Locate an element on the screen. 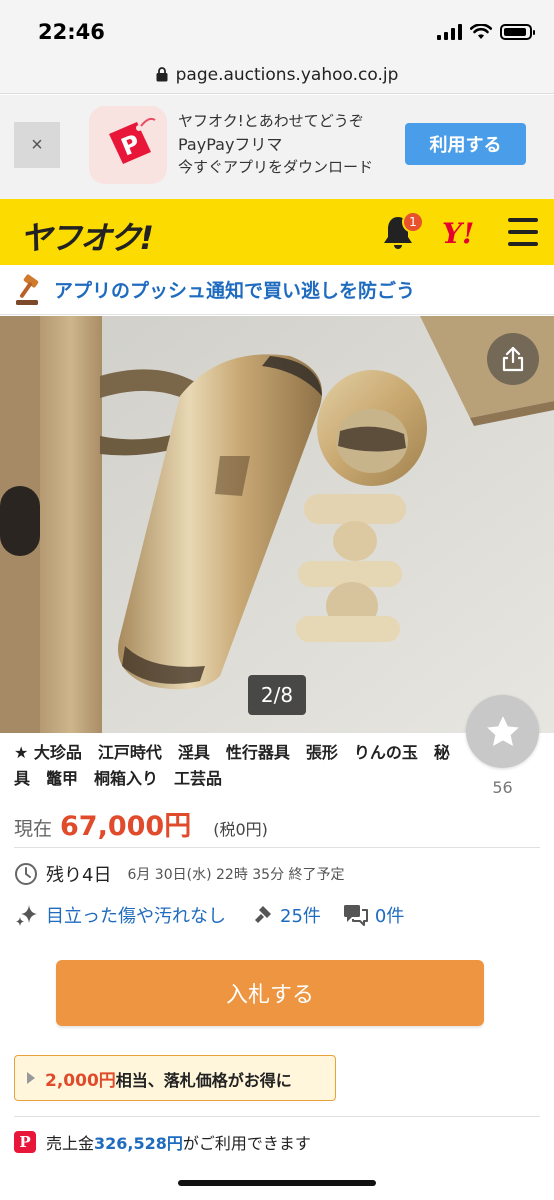  push-notification-banner: アプリのプッシュ通知で買い逃しを防ごう is located at coordinates (277, 290).